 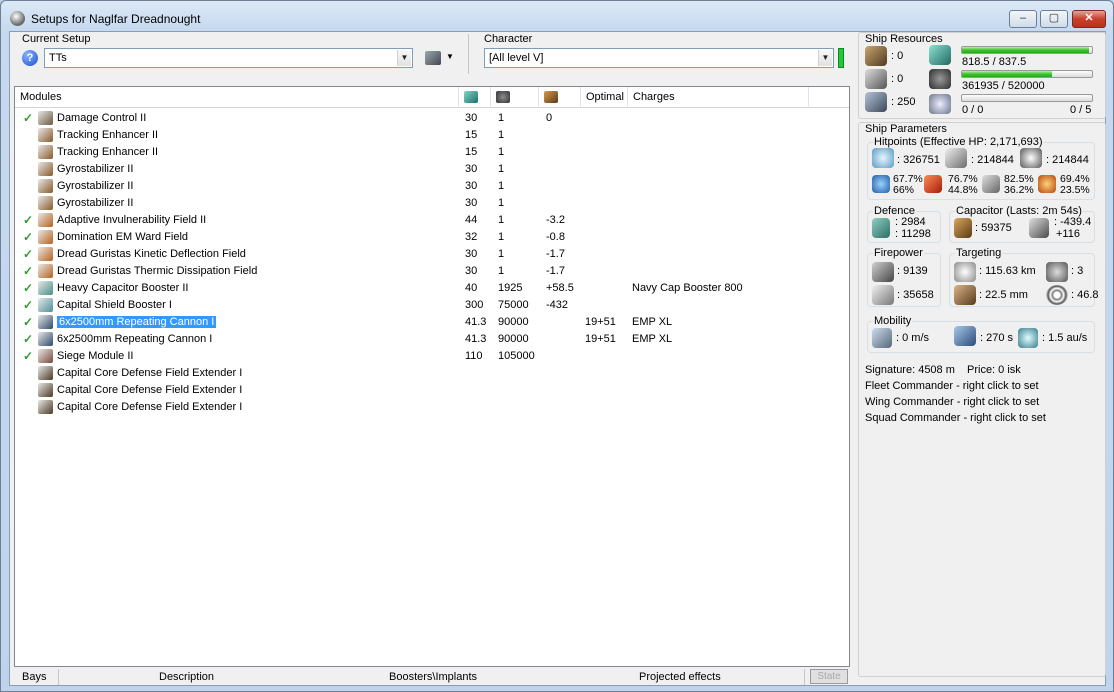 What do you see at coordinates (1089, 19) in the screenshot?
I see `close-button: ✕` at bounding box center [1089, 19].